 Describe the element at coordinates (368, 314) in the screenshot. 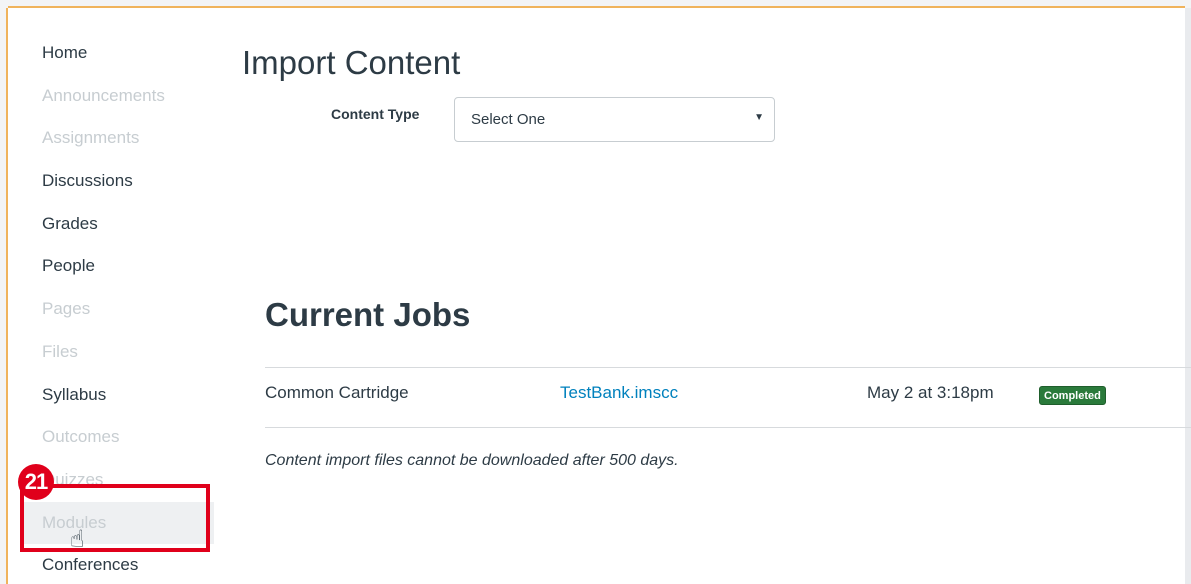

I see `current-jobs-heading: Current Jobs` at that location.